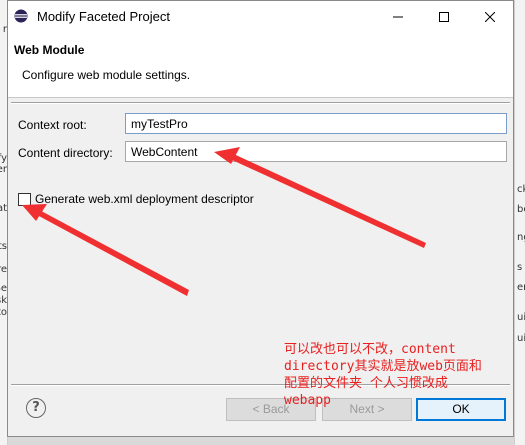 The width and height of the screenshot is (525, 445). What do you see at coordinates (316, 151) in the screenshot?
I see `content-directory-input` at bounding box center [316, 151].